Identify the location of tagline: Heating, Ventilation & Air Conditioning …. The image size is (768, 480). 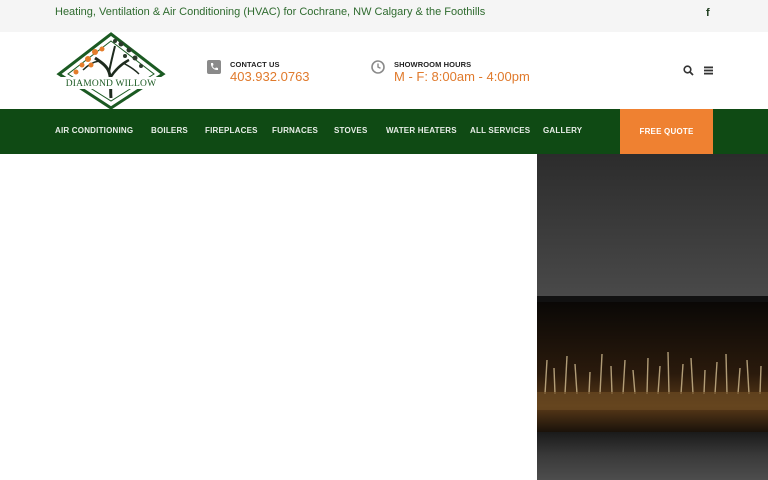
(270, 12).